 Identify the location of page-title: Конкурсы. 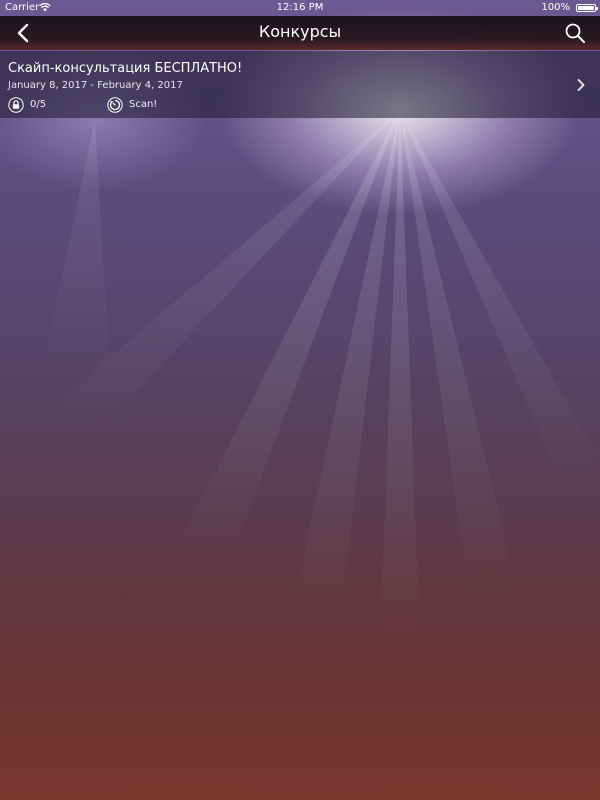
(300, 31).